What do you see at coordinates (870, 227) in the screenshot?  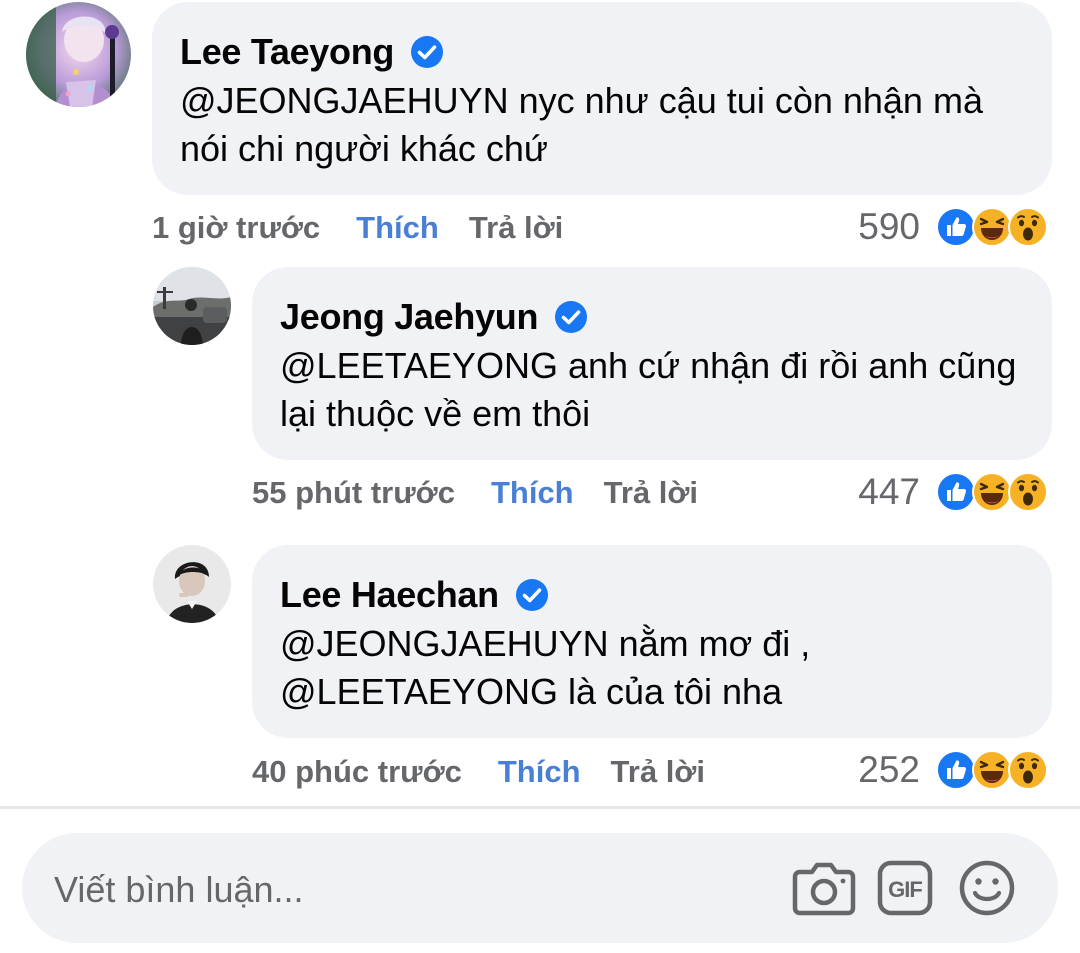 I see `reaction-count: 590` at bounding box center [870, 227].